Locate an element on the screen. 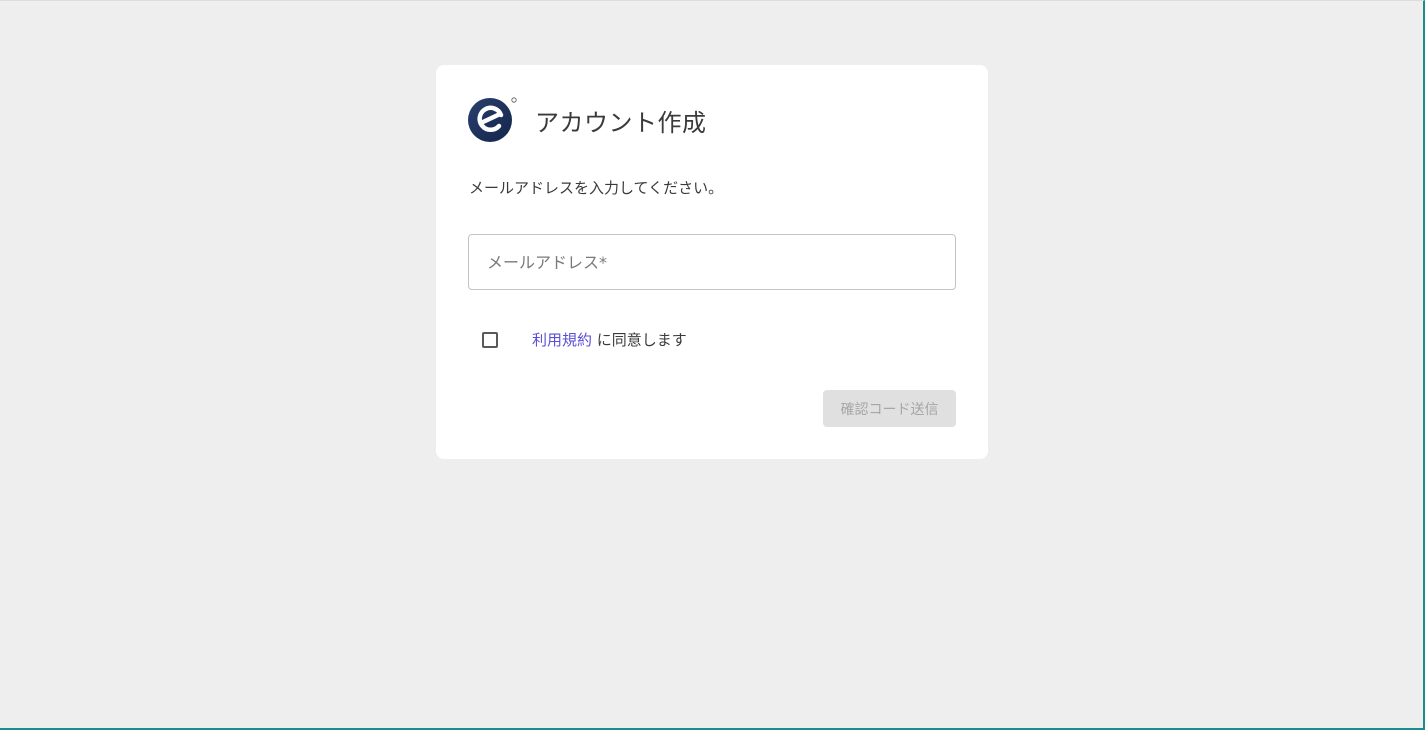 This screenshot has height=730, width=1425. email-field is located at coordinates (712, 262).